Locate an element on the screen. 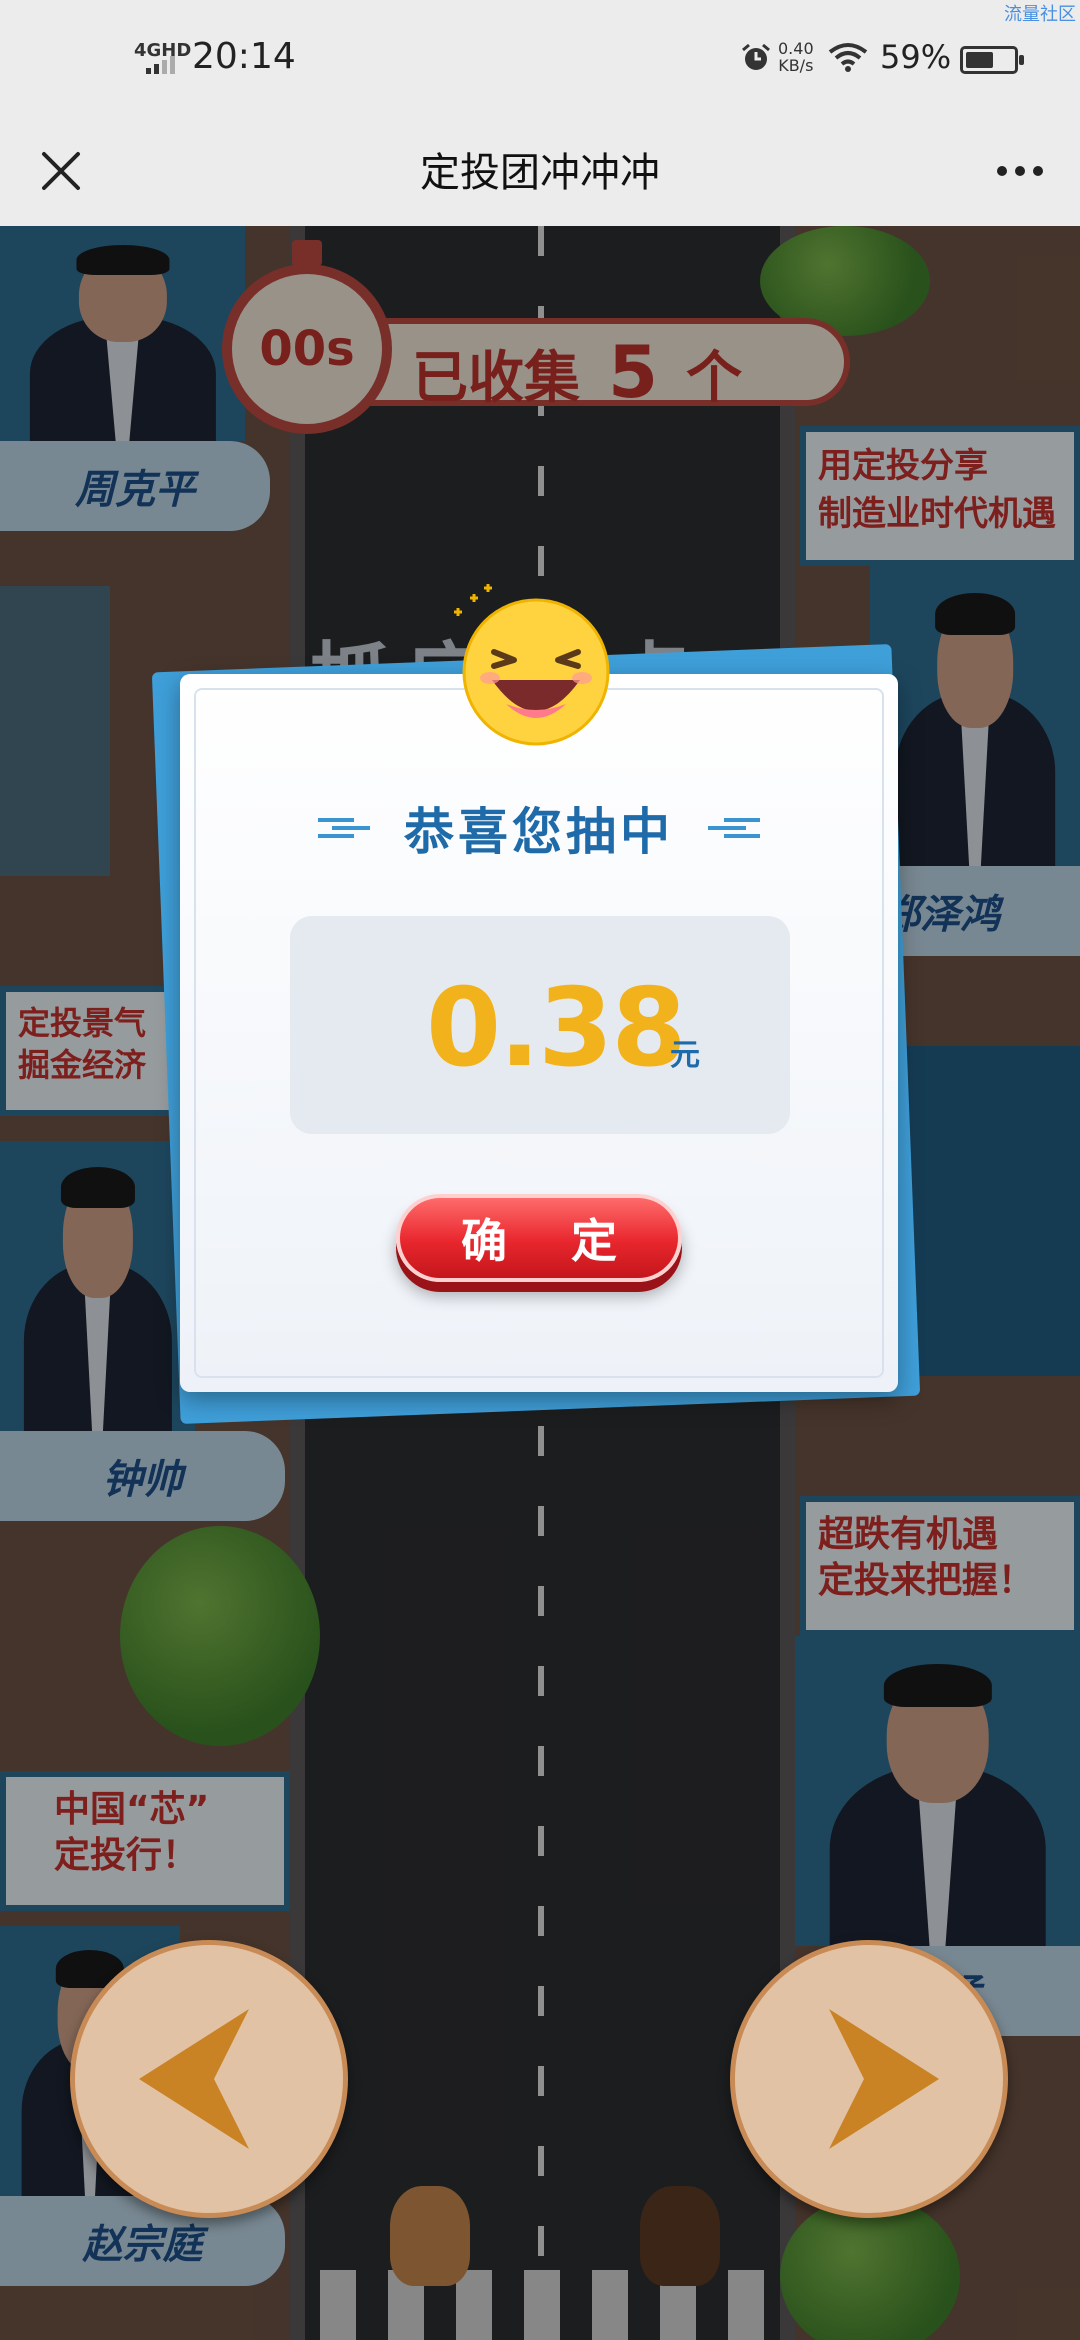 The image size is (1080, 2340). move-right-button is located at coordinates (869, 2079).